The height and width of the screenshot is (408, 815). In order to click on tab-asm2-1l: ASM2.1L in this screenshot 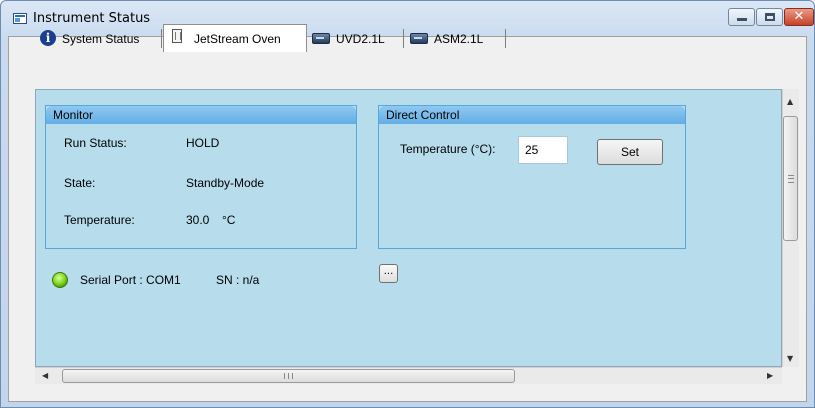, I will do `click(456, 39)`.